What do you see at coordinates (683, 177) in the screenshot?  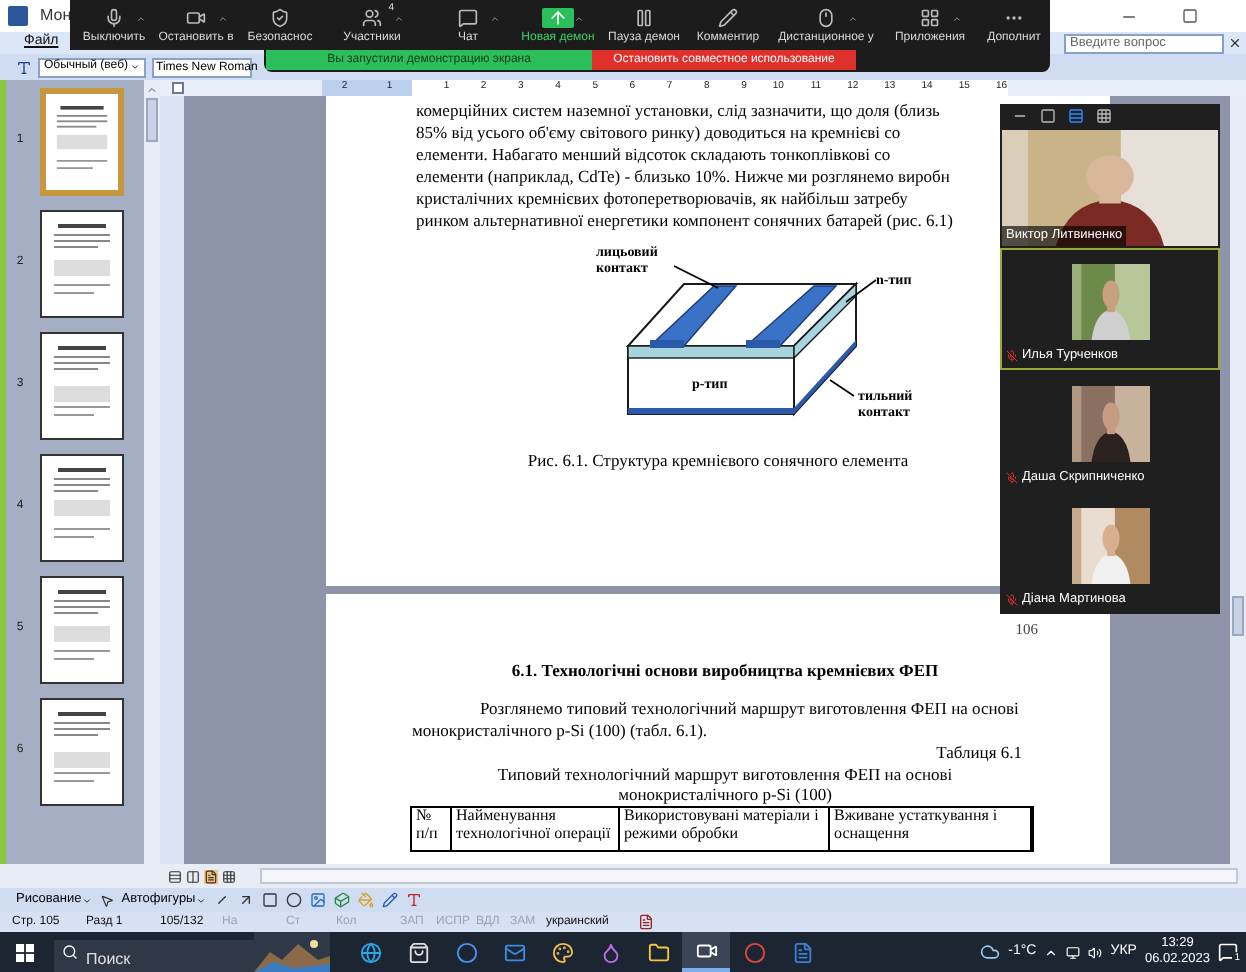 I see `body-text-line: елементи (наприклад, CdTe) - близько 10%. Нижче ми розглянемо виробн` at bounding box center [683, 177].